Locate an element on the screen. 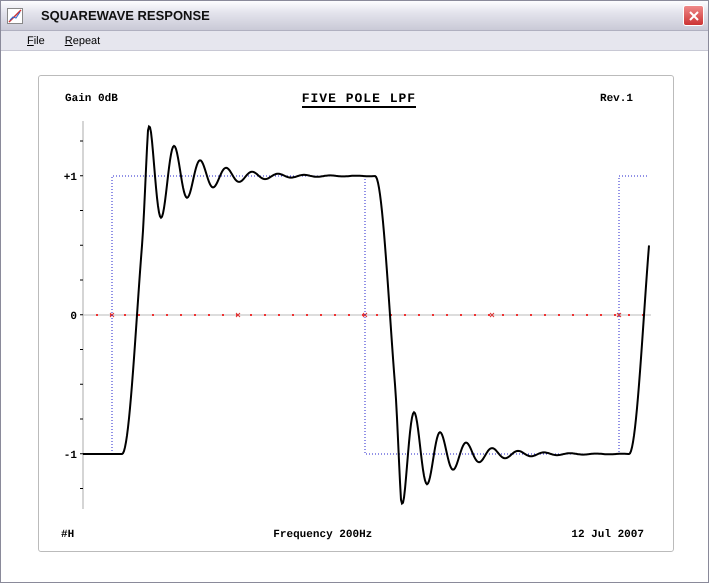 This screenshot has height=583, width=709. app-icon is located at coordinates (15, 16).